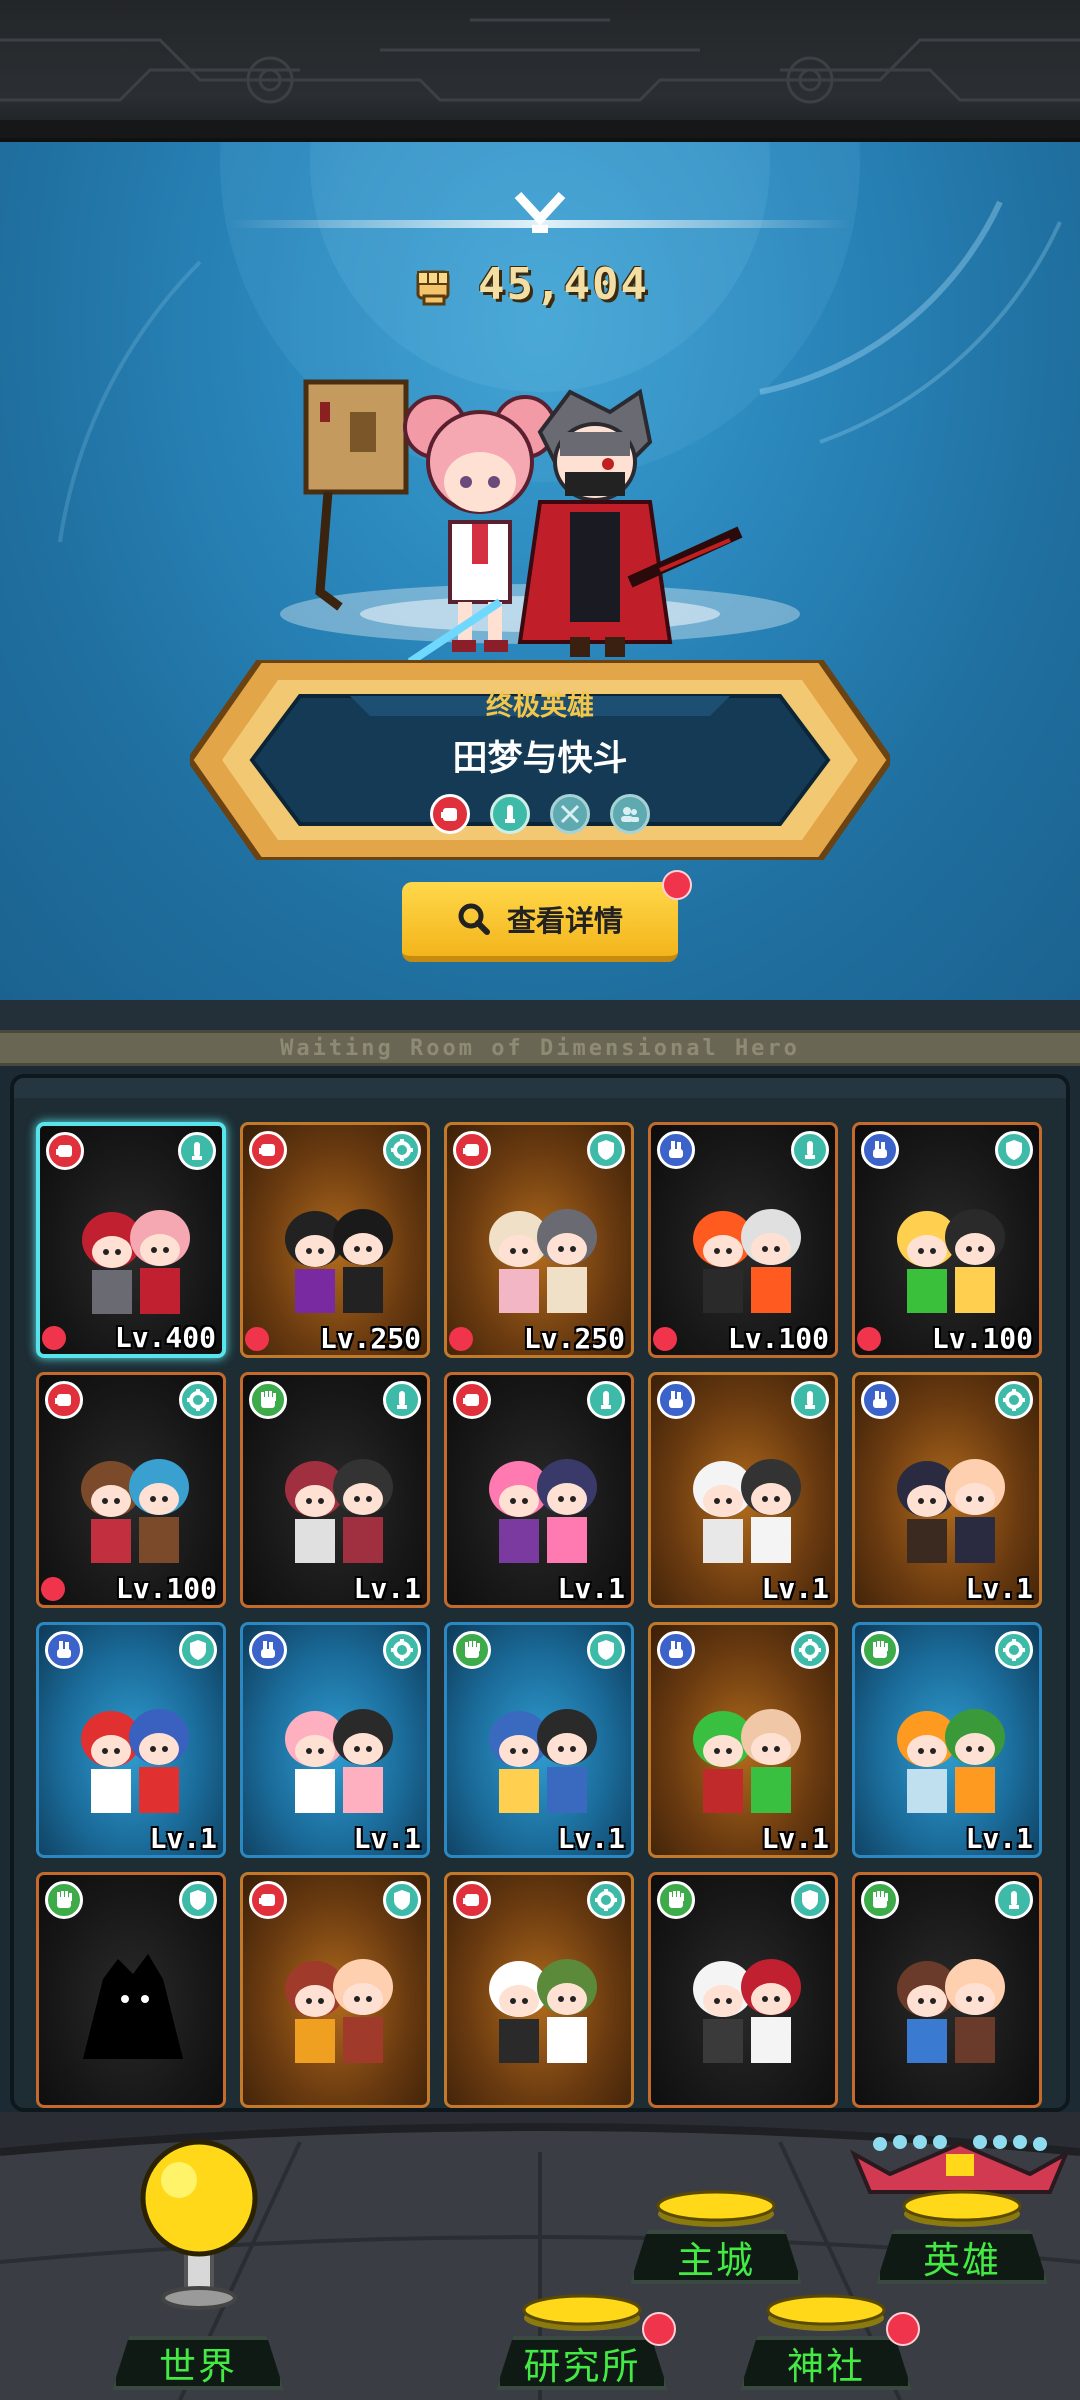 This screenshot has width=1080, height=2400. I want to click on nav-shrine-button: 神社, so click(830, 2344).